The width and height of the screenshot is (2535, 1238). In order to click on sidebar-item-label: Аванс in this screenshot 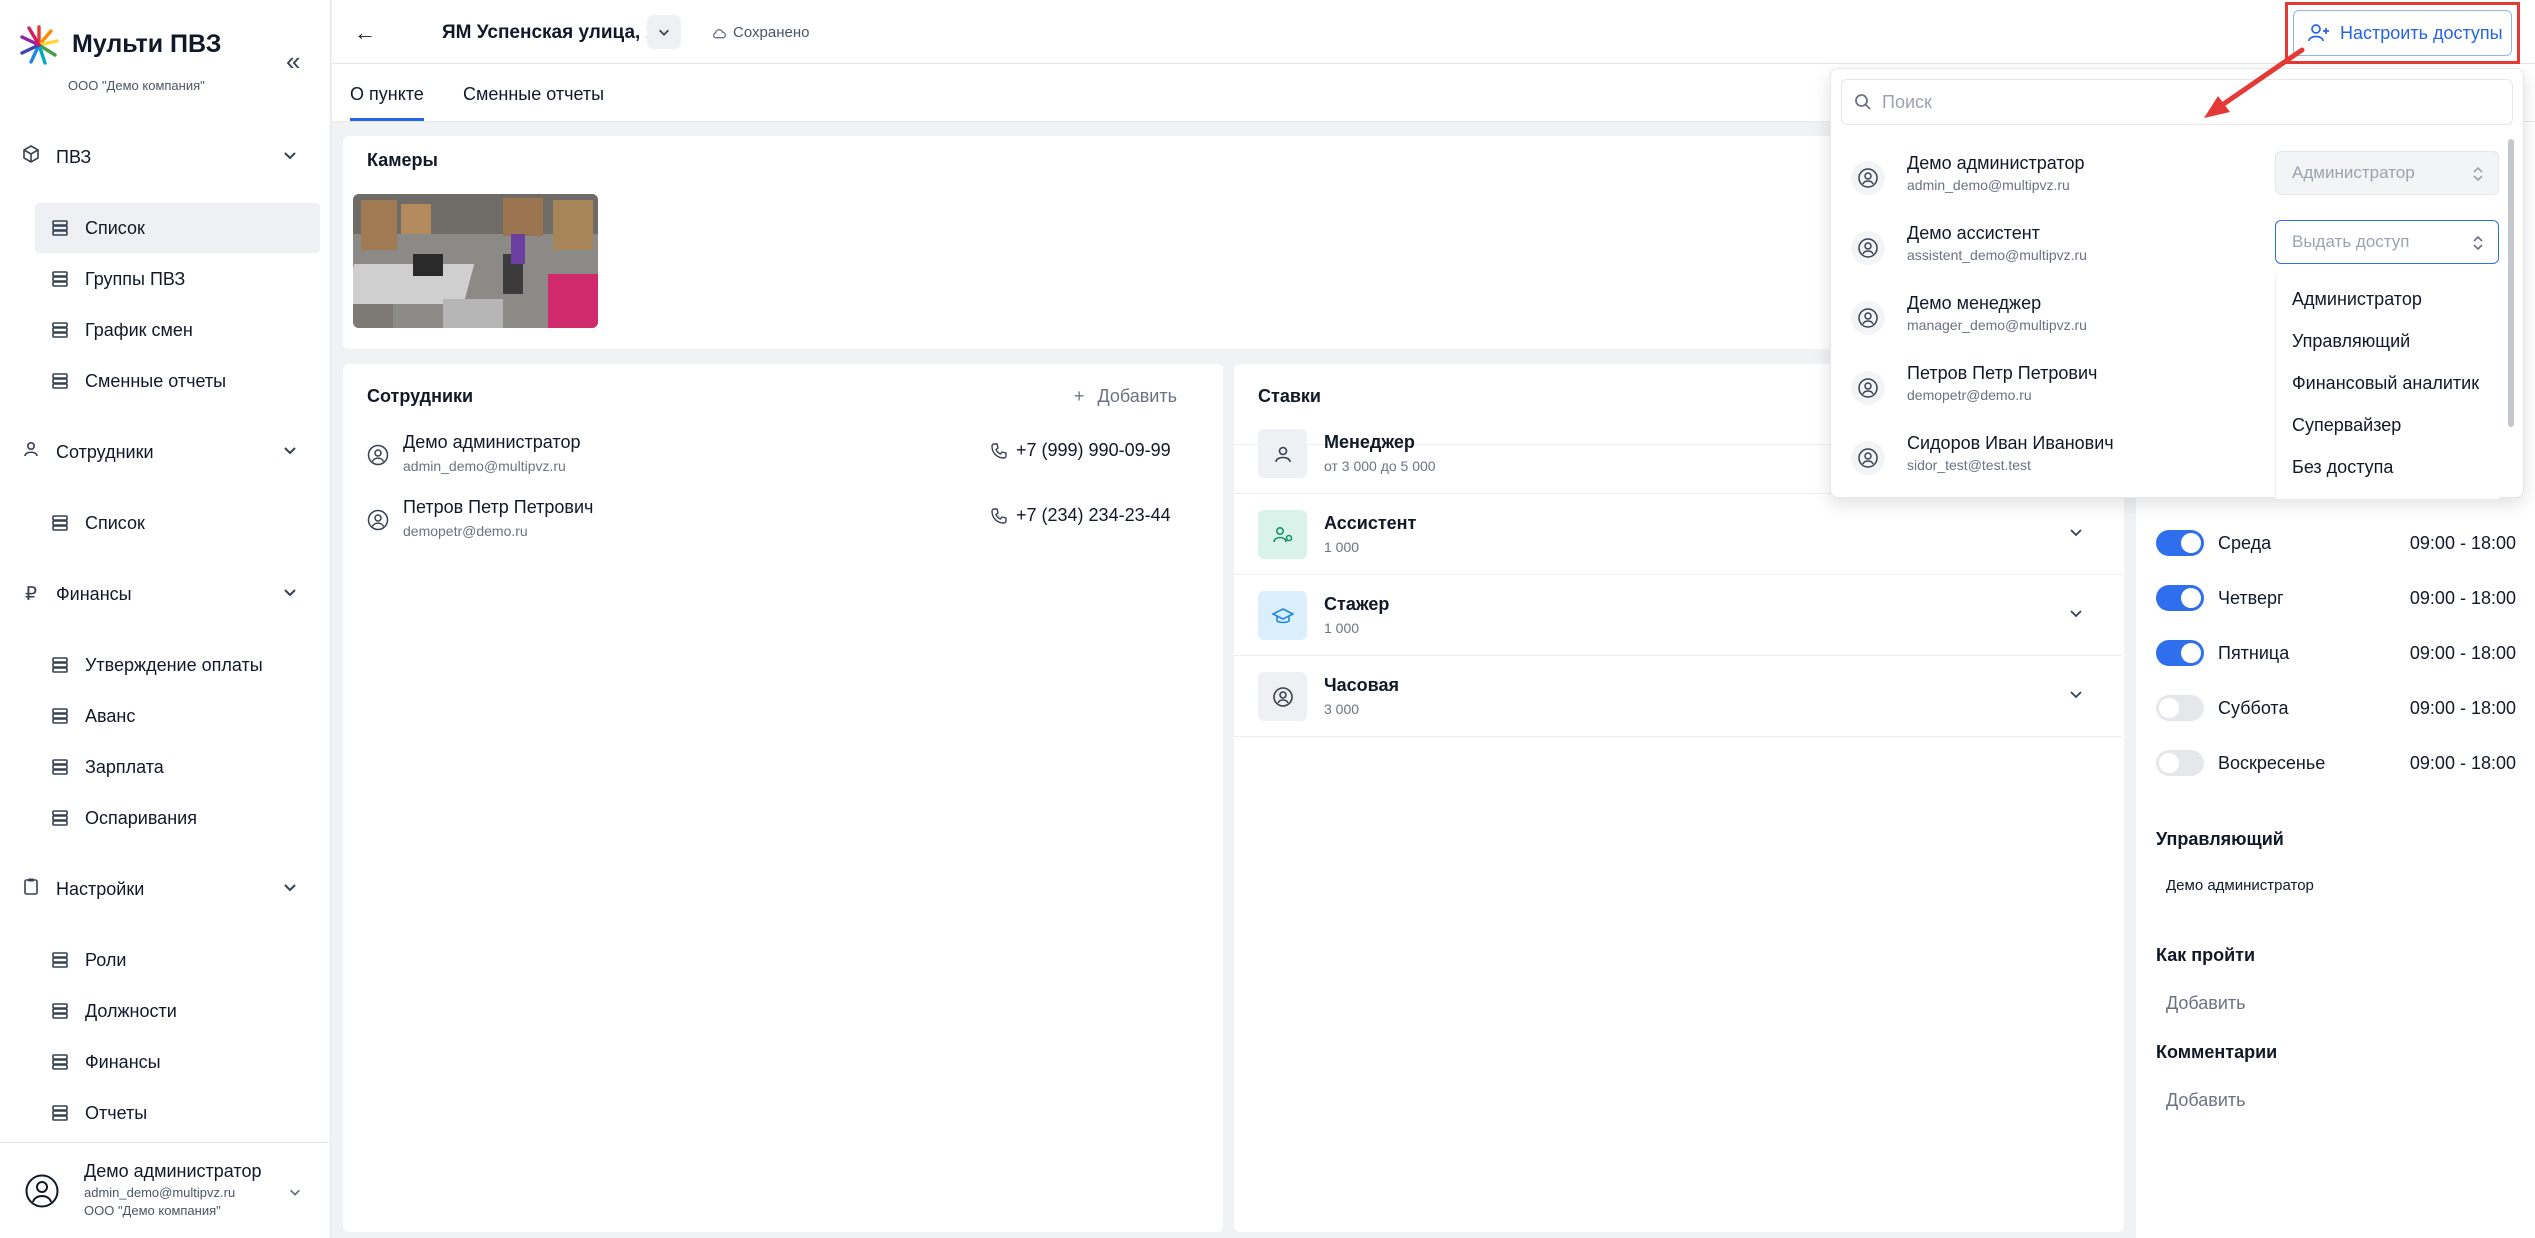, I will do `click(110, 715)`.